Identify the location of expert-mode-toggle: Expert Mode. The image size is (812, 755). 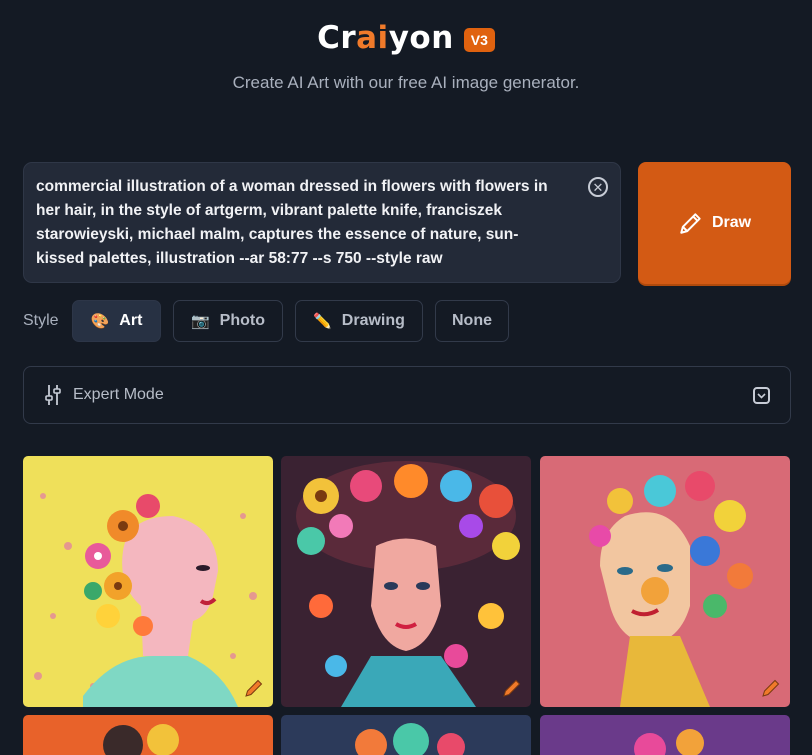
(407, 395).